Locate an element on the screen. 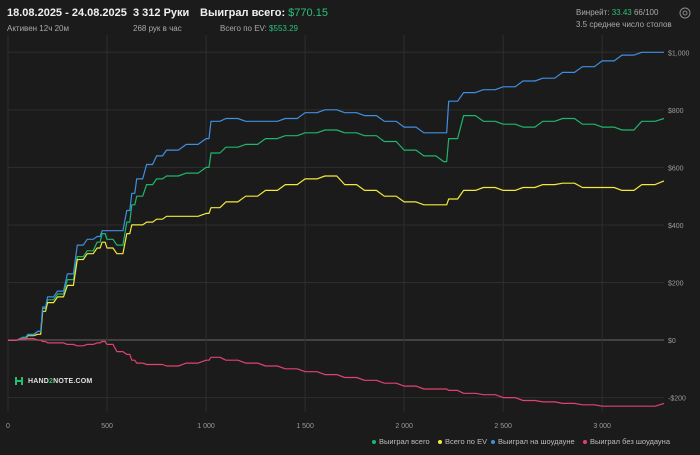 The image size is (700, 455). x-axis: 0 500 1 000 1 500 2 000 2 500 3 000 is located at coordinates (308, 426).